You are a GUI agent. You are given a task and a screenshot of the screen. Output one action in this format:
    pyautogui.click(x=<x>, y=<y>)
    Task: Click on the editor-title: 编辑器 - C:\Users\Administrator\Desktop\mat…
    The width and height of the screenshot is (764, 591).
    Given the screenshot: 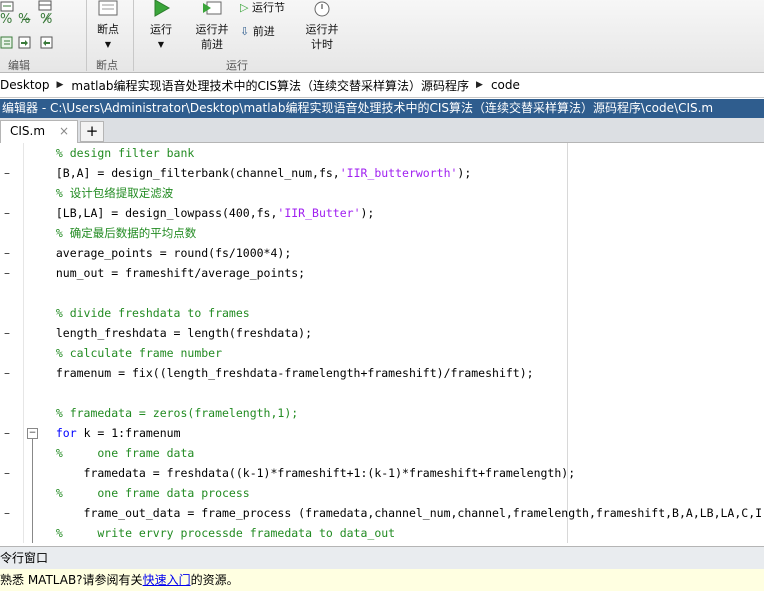 What is the action you would take?
    pyautogui.click(x=358, y=108)
    